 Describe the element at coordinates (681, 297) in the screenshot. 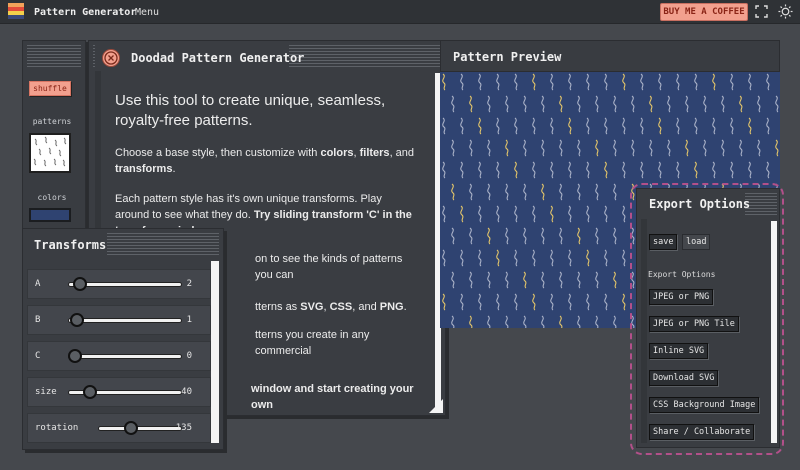

I see `export-jpeg-or-png-button: JPEG or PNG` at that location.